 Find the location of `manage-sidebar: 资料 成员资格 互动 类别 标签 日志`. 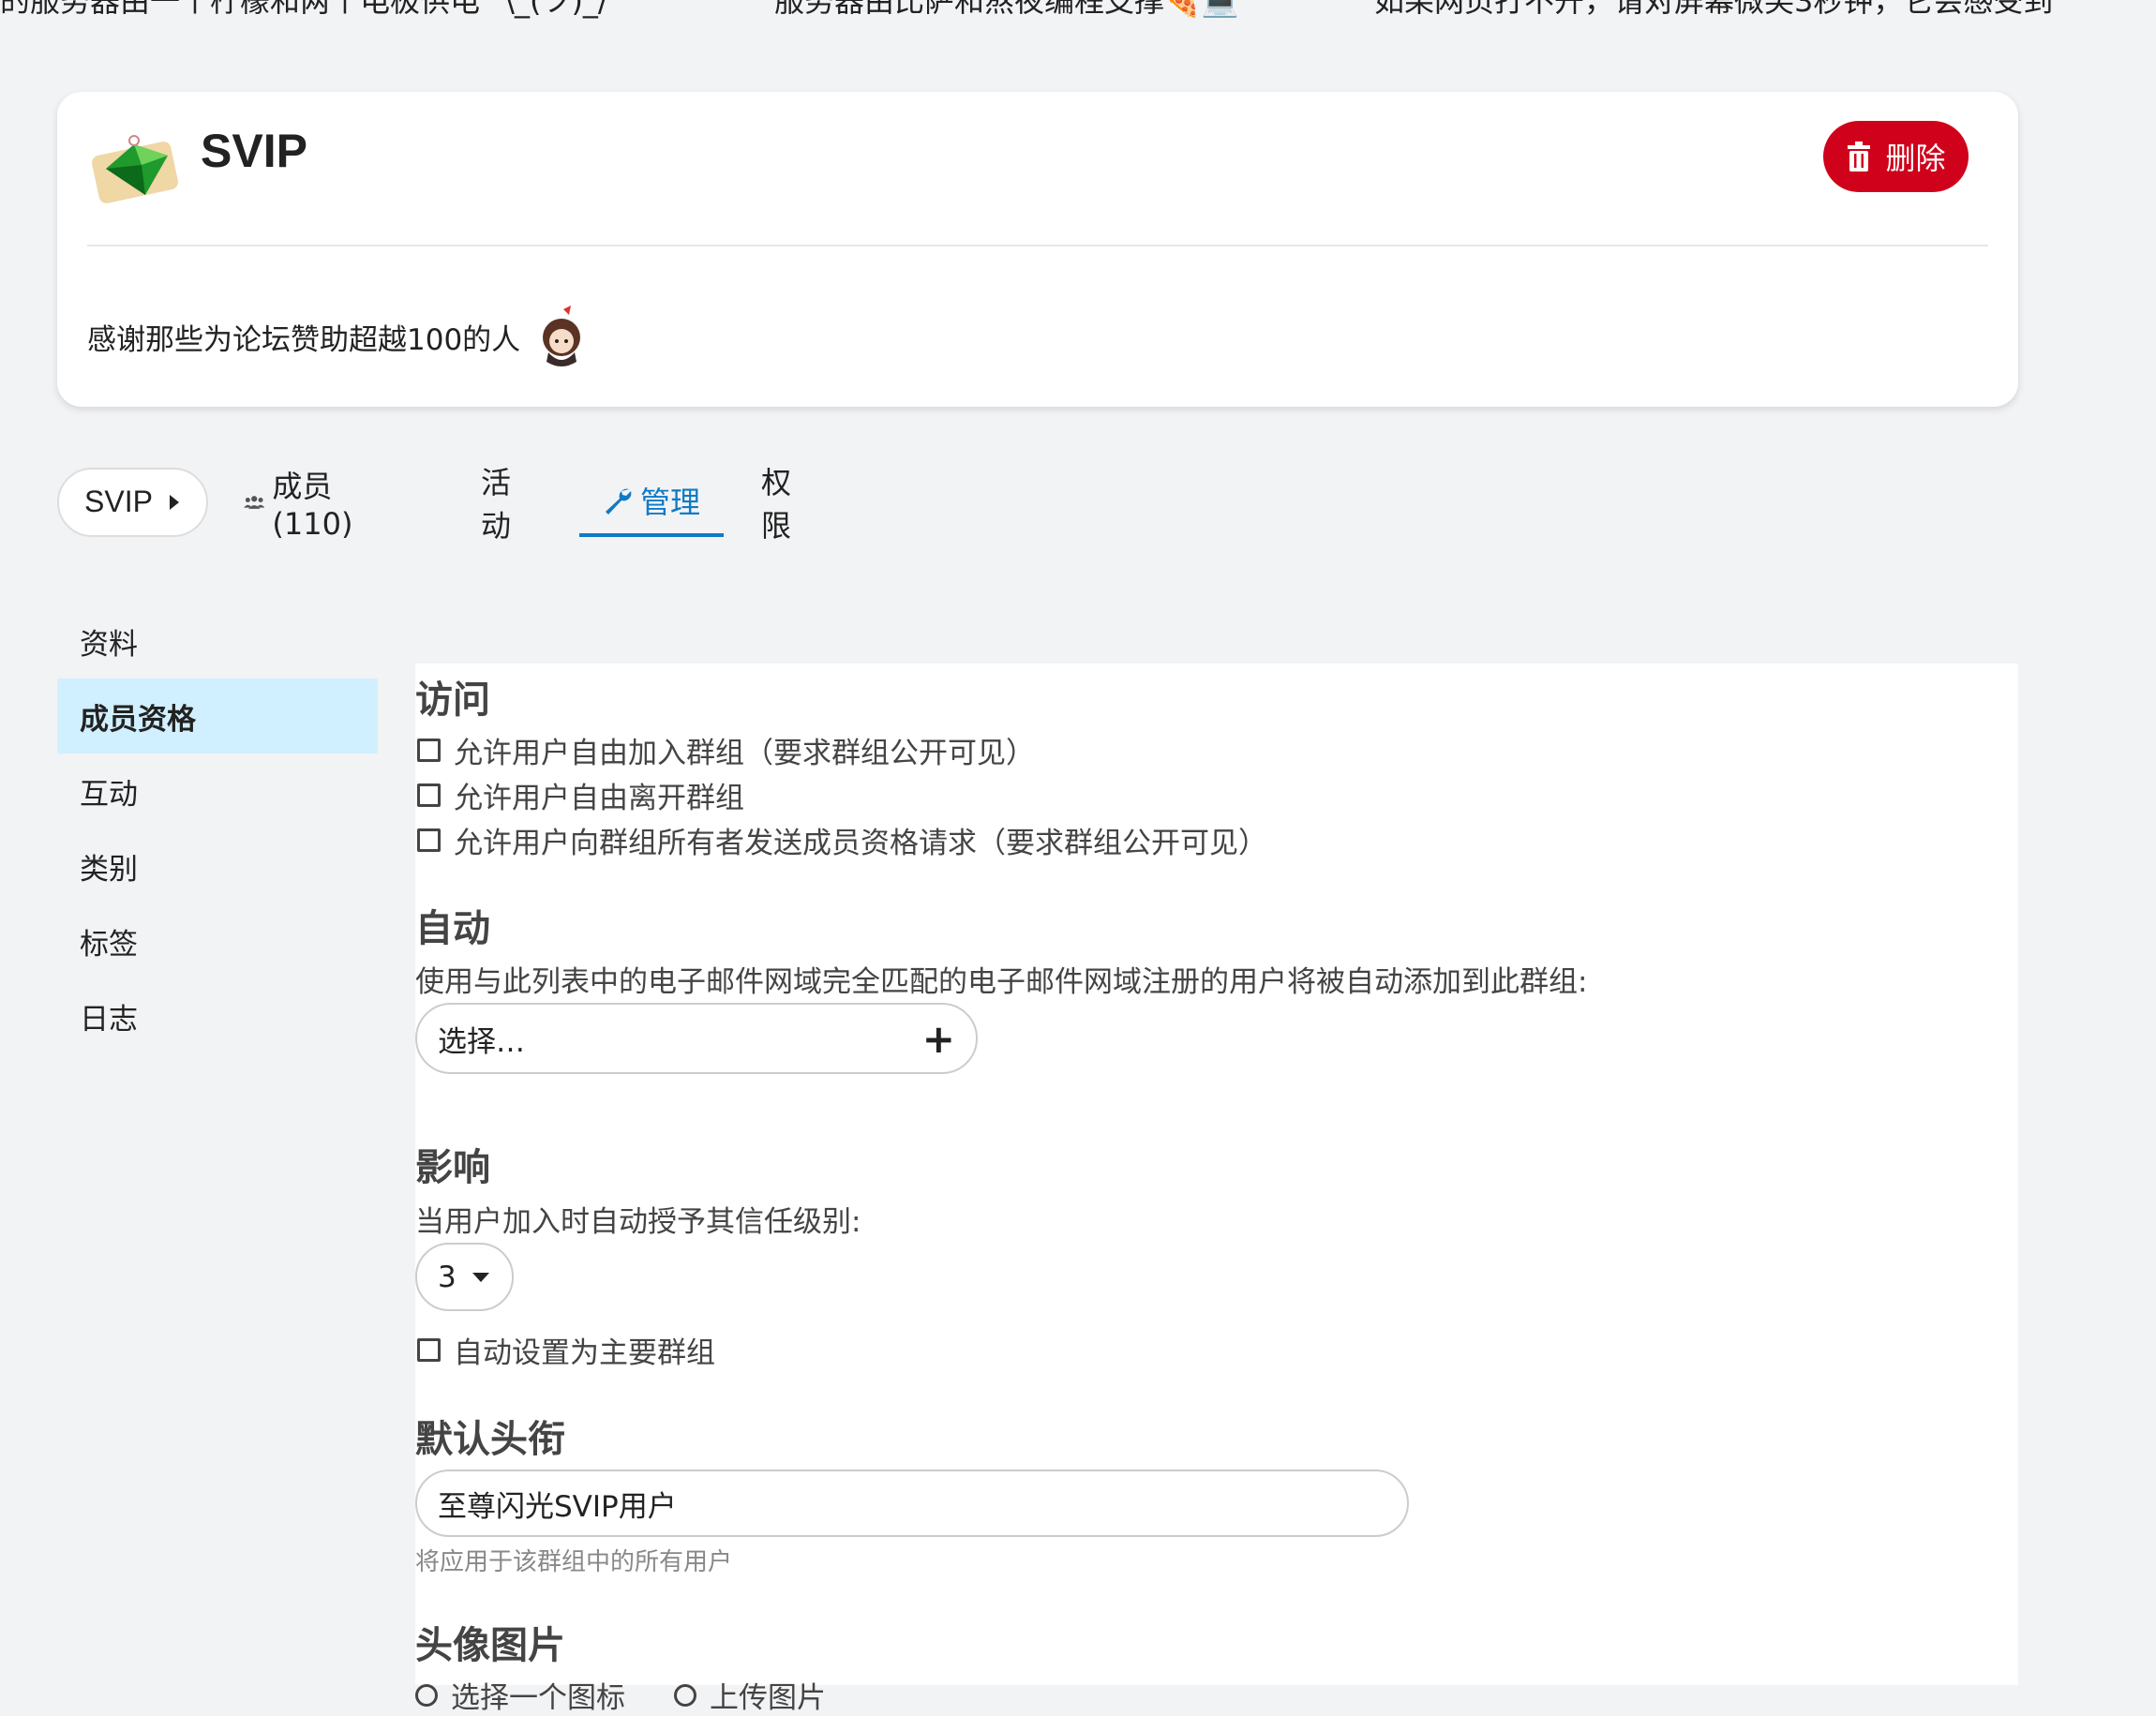

manage-sidebar: 资料 成员资格 互动 类别 标签 日志 is located at coordinates (217, 828).